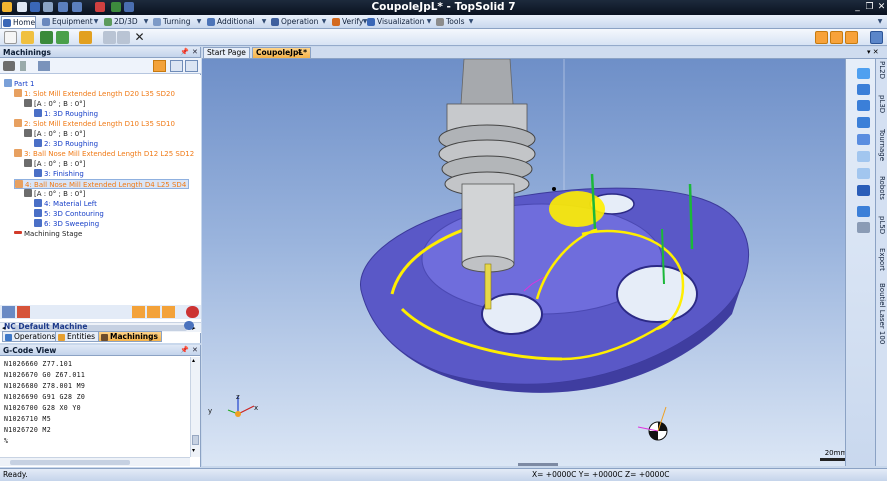 The height and width of the screenshot is (481, 887). Describe the element at coordinates (67, 22) in the screenshot. I see `menu-equipment: Equipment` at that location.